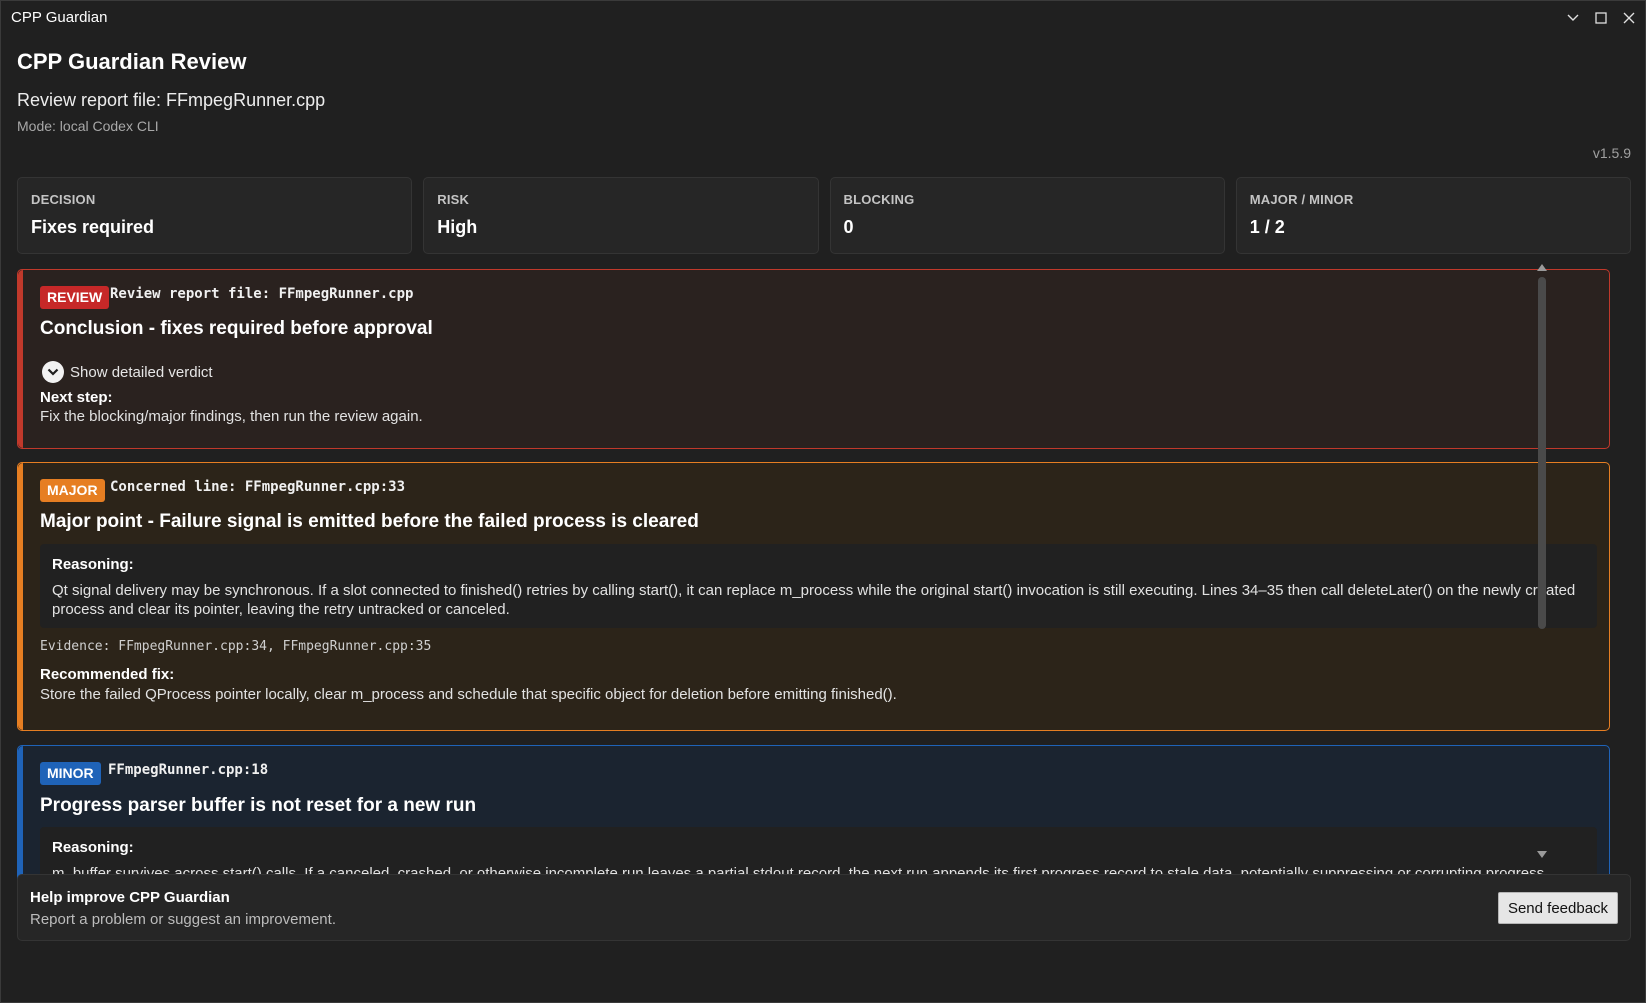  What do you see at coordinates (879, 199) in the screenshot?
I see `summary-label: BLOCKING` at bounding box center [879, 199].